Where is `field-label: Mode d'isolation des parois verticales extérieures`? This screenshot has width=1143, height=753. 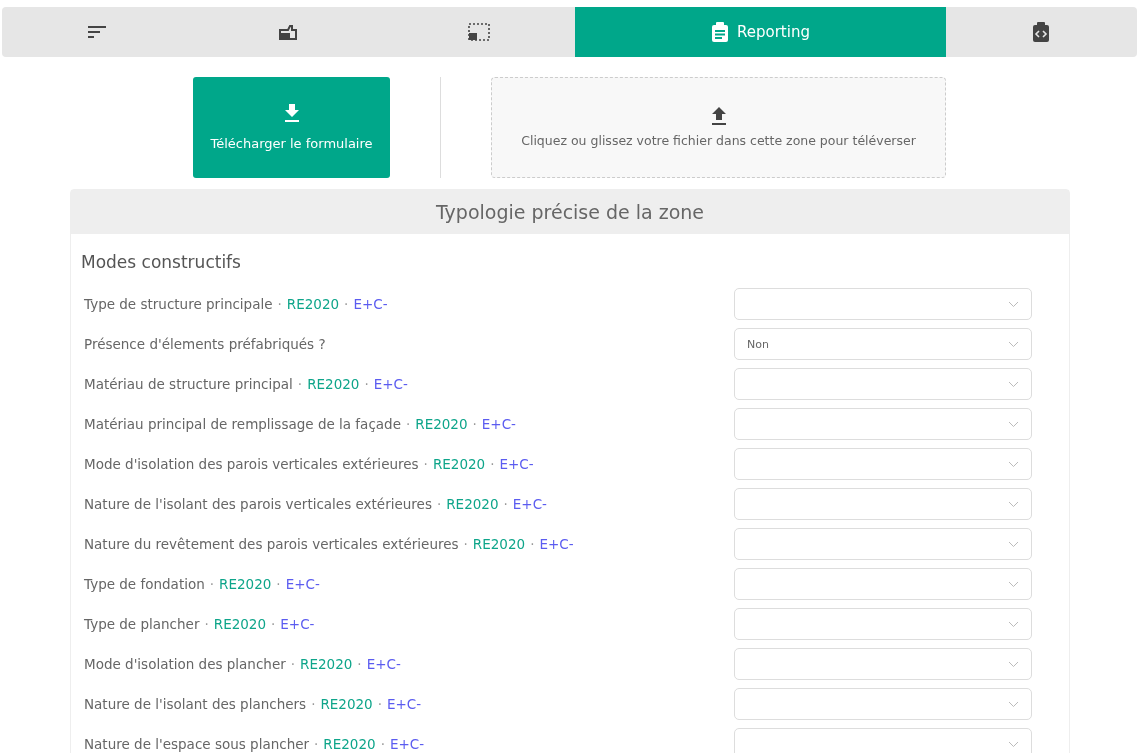
field-label: Mode d'isolation des parois verticales extérieures is located at coordinates (251, 464).